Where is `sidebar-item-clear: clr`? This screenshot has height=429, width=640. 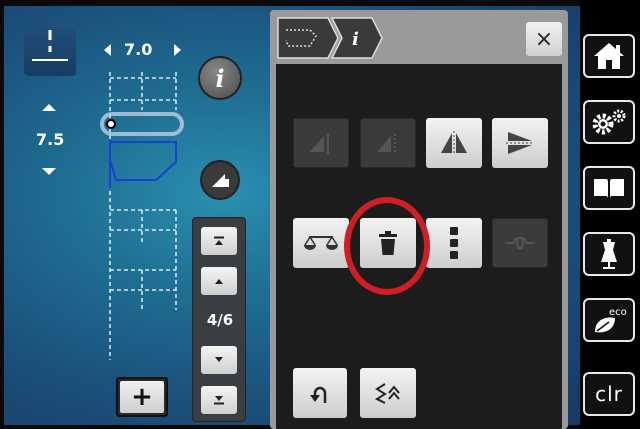 sidebar-item-clear: clr is located at coordinates (609, 394).